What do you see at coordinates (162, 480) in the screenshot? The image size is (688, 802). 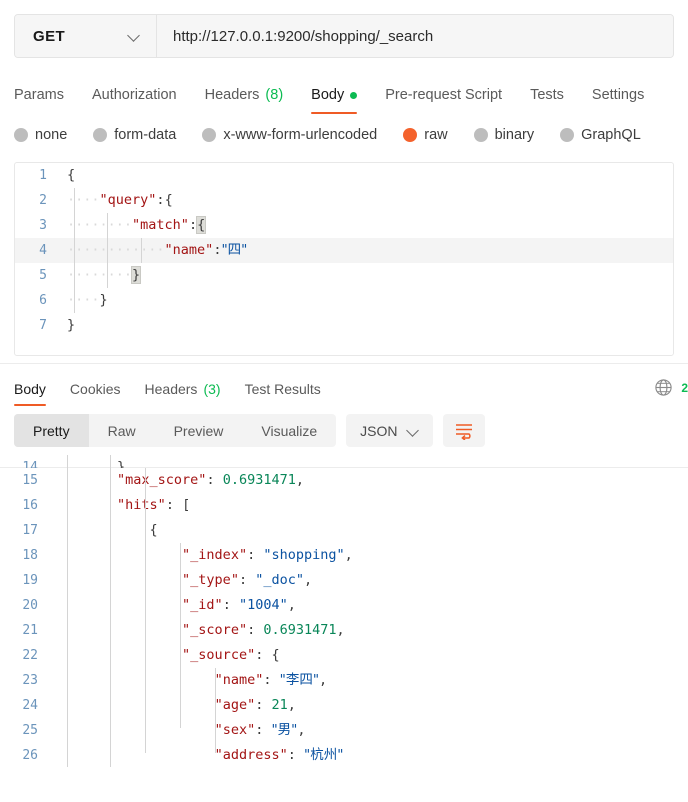 I see `json-key: "max_score"` at bounding box center [162, 480].